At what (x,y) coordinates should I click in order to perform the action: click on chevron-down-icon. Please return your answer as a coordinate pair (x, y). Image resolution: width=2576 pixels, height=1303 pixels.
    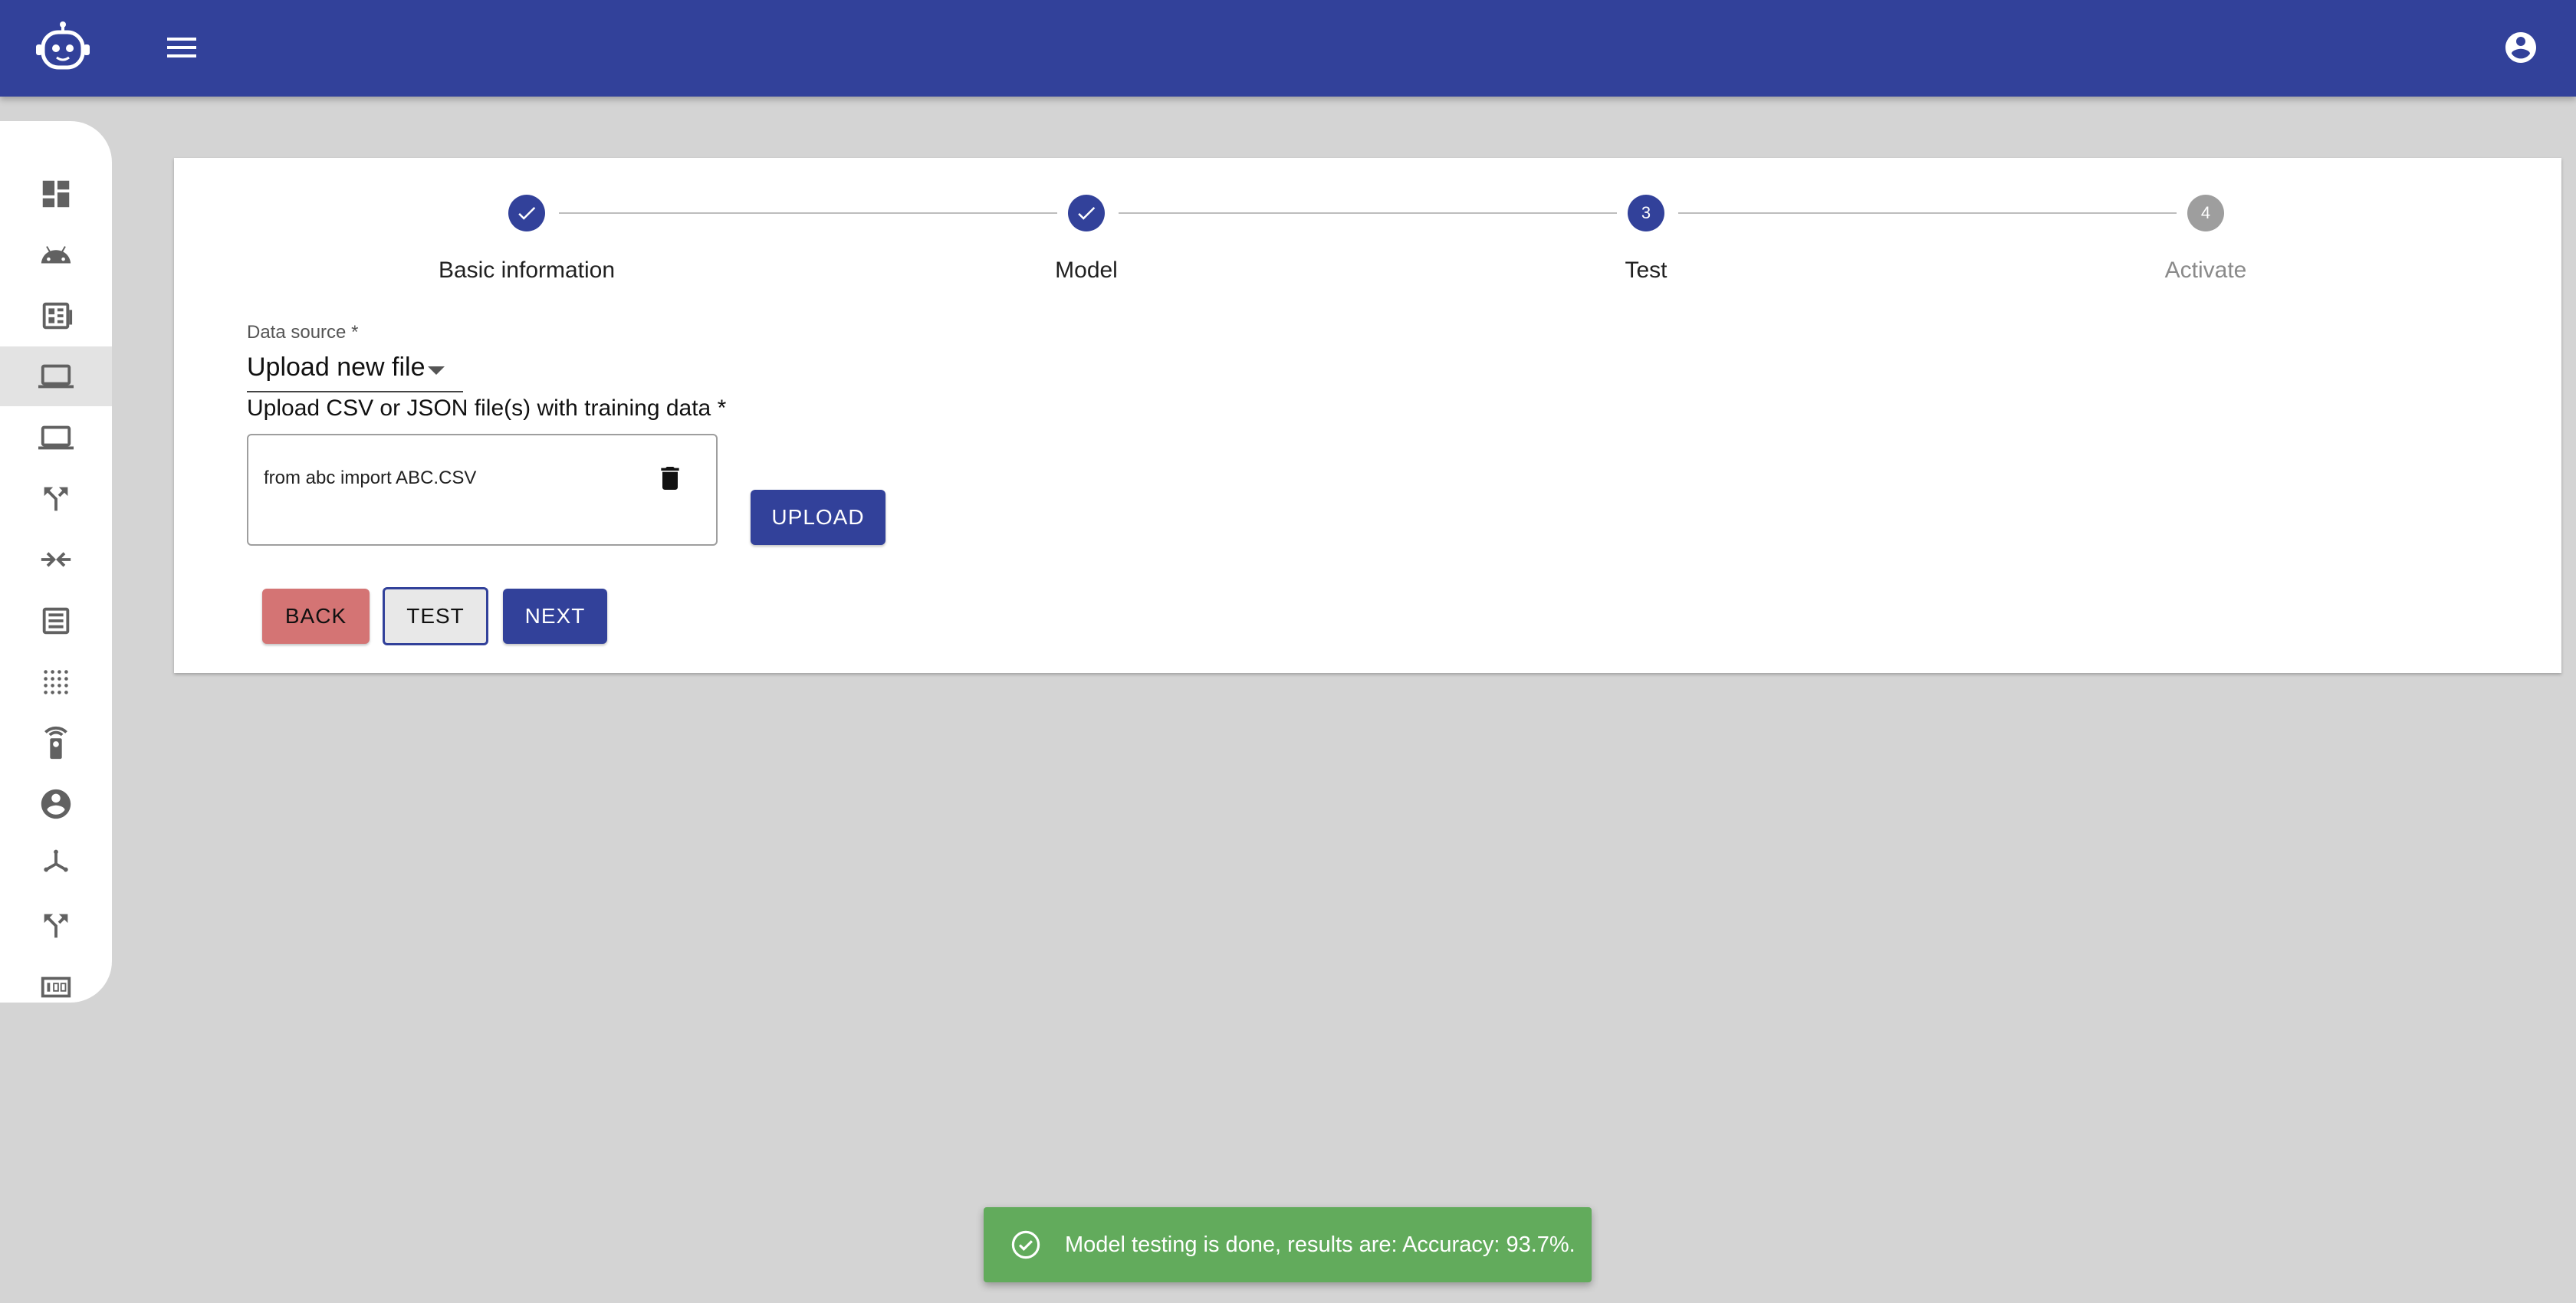
    Looking at the image, I should click on (436, 371).